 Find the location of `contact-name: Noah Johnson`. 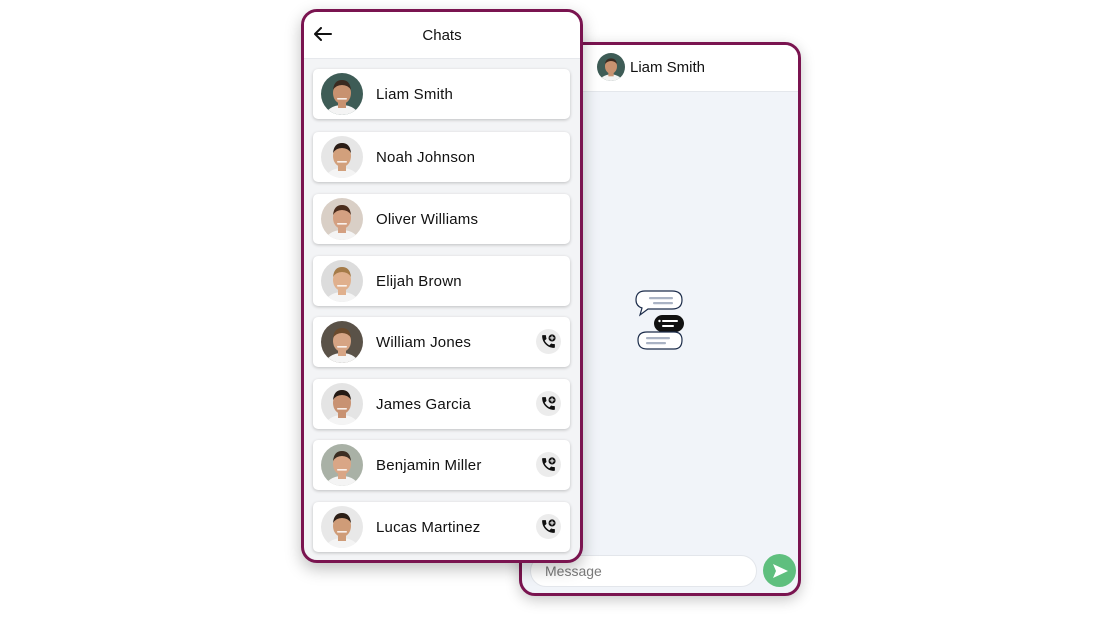

contact-name: Noah Johnson is located at coordinates (426, 157).